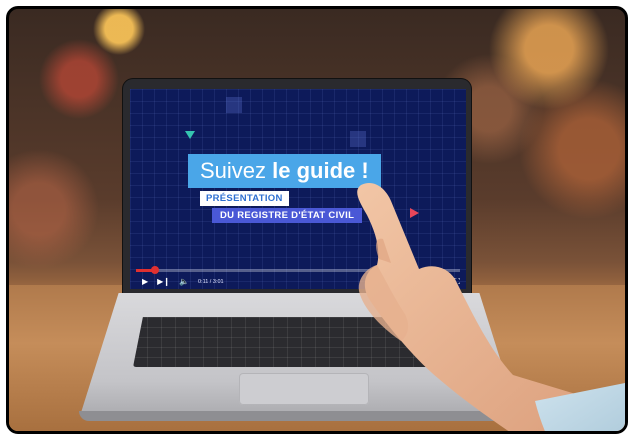 Image resolution: width=636 pixels, height=440 pixels. I want to click on next-icon: ▶❙, so click(163, 282).